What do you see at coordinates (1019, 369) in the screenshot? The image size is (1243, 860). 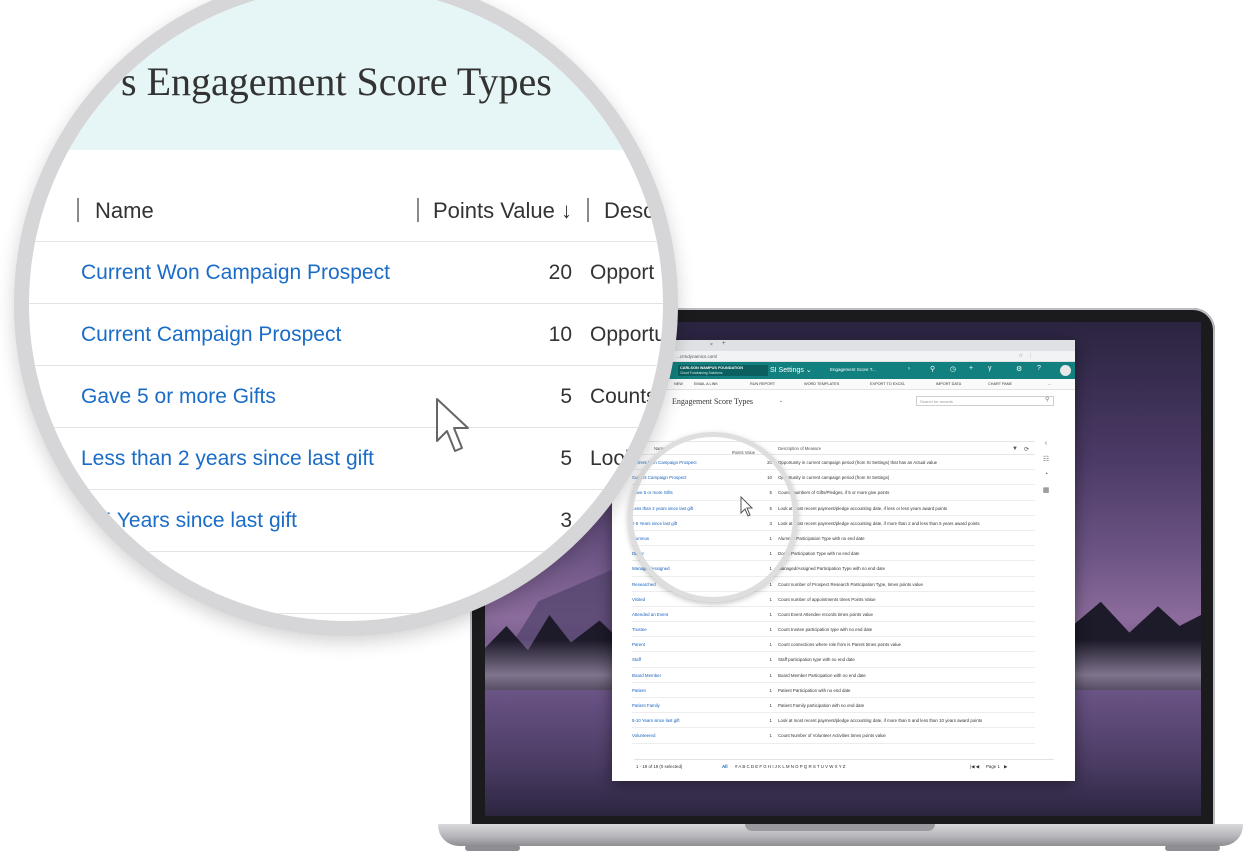 I see `gear-icon: ⚙` at bounding box center [1019, 369].